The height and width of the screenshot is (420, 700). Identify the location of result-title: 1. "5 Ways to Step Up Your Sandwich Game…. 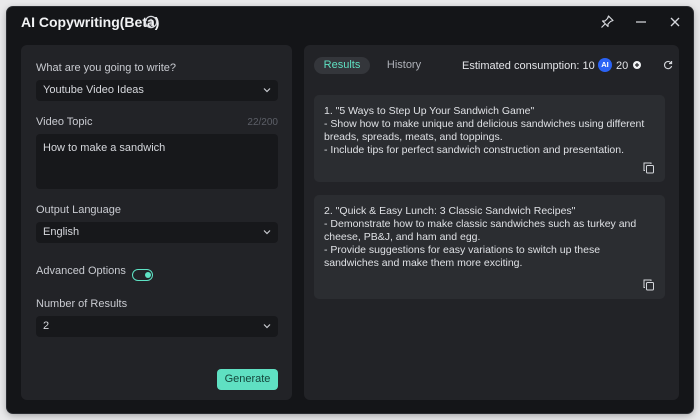
(429, 111).